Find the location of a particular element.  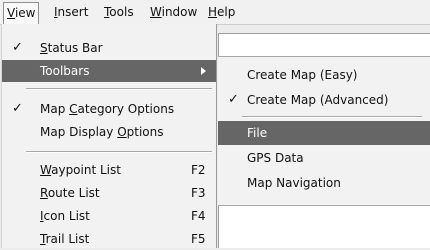

menu-item-status-bar: ✓ Status Bar is located at coordinates (109, 48).